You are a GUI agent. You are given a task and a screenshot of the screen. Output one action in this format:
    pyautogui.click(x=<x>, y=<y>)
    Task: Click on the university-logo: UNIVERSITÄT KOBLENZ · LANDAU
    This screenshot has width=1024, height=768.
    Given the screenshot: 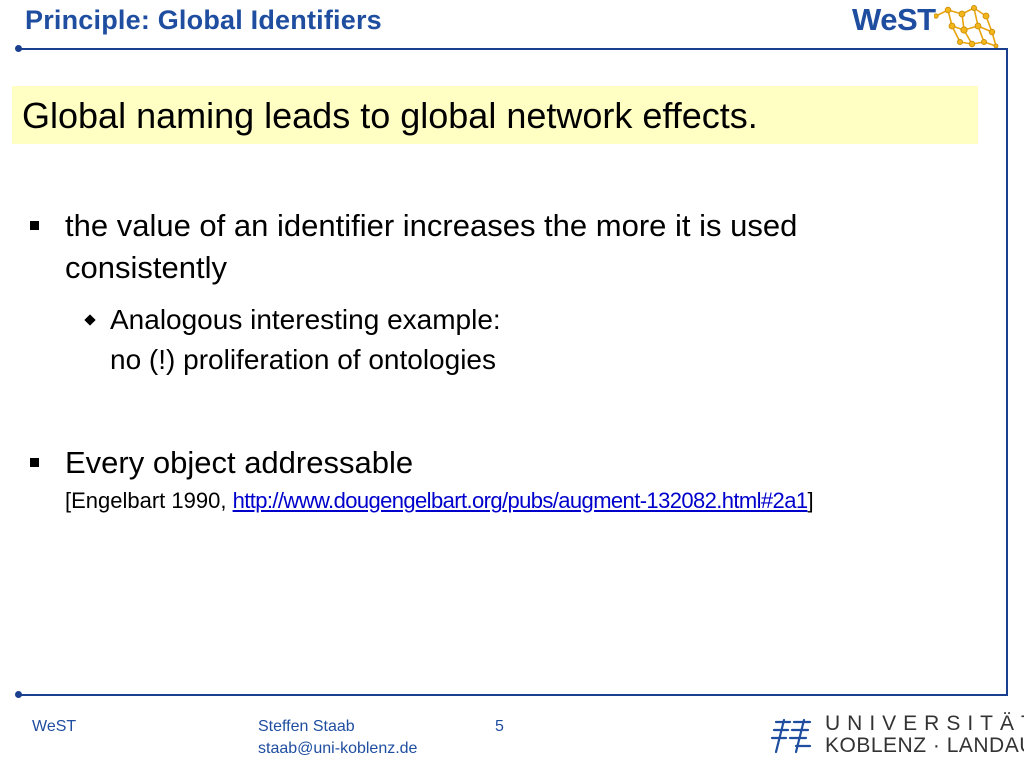 What is the action you would take?
    pyautogui.click(x=897, y=736)
    